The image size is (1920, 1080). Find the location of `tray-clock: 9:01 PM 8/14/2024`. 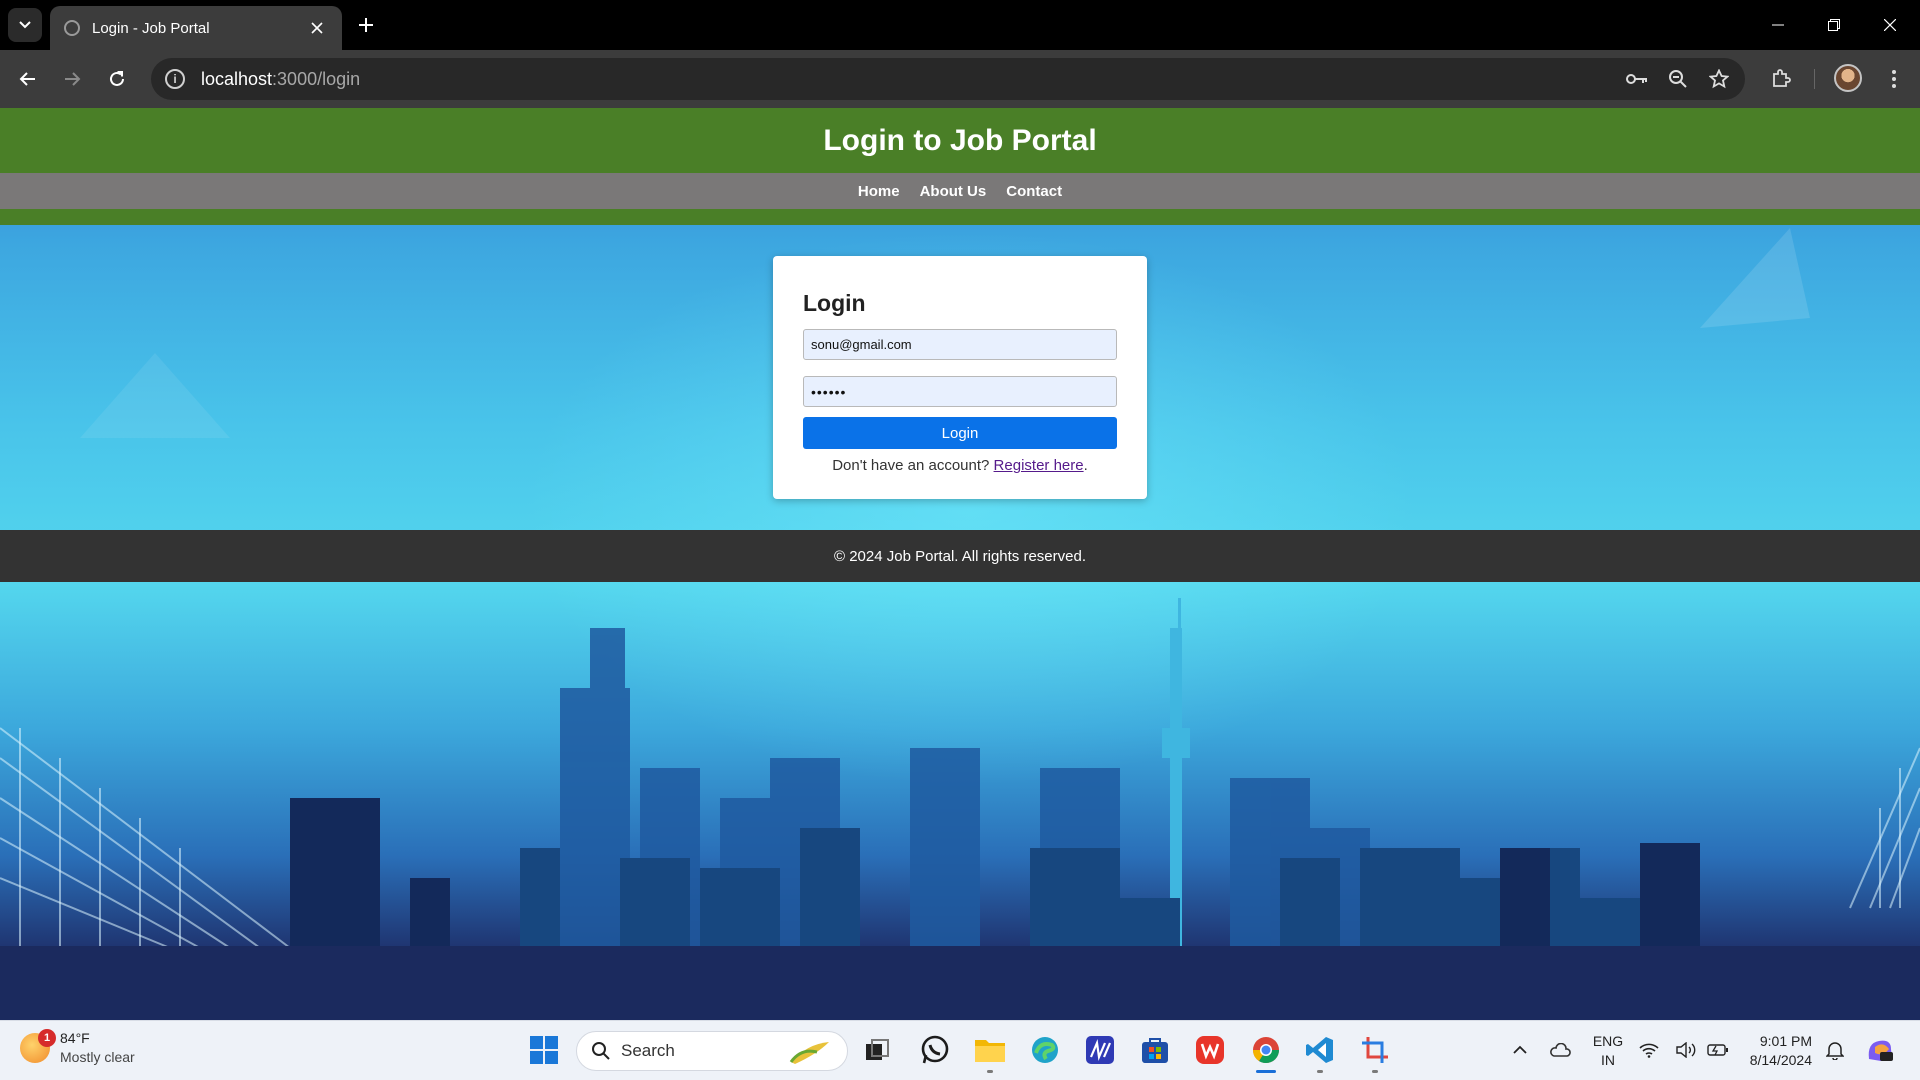

tray-clock: 9:01 PM 8/14/2024 is located at coordinates (1777, 1051).